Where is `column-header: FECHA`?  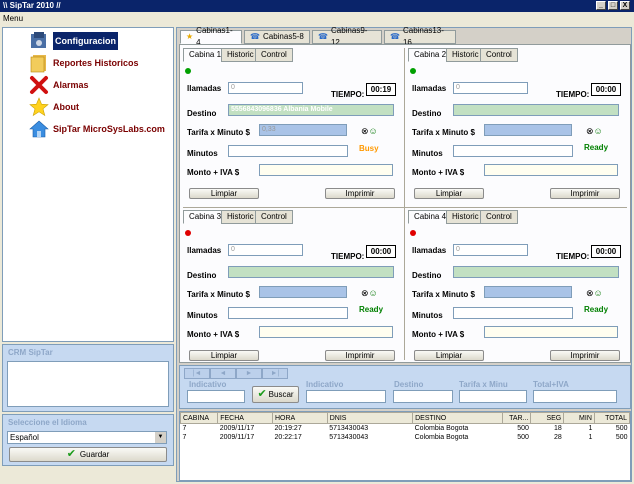 column-header: FECHA is located at coordinates (245, 418).